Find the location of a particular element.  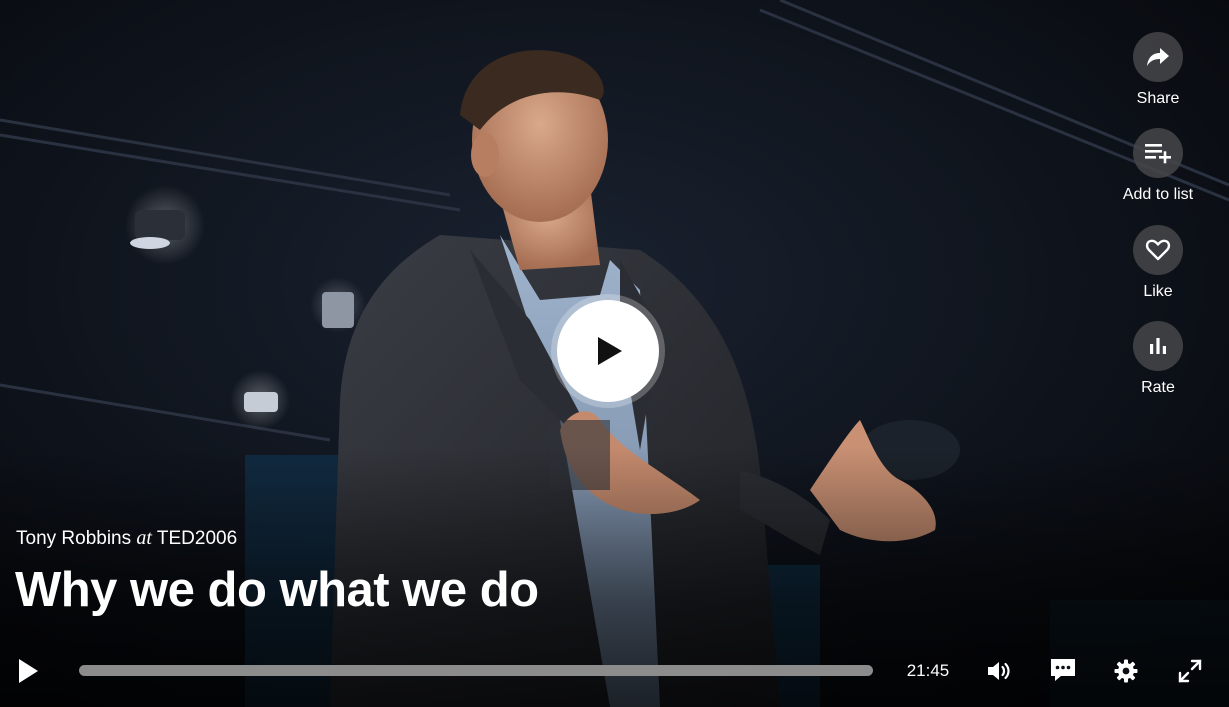

playlist-add-icon is located at coordinates (1158, 154).